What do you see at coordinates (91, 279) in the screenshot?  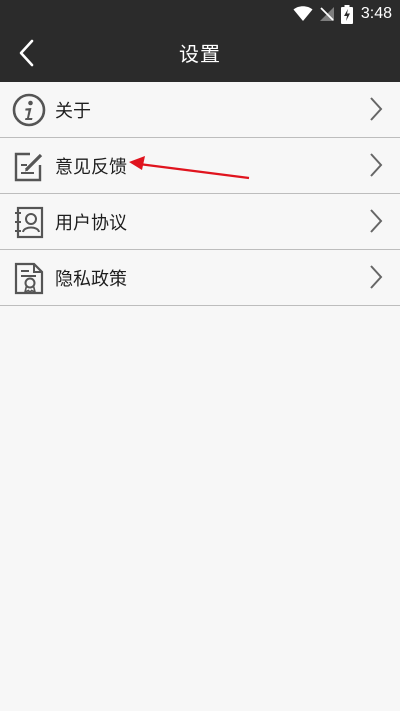 I see `menu-item-label: 隐私政策` at bounding box center [91, 279].